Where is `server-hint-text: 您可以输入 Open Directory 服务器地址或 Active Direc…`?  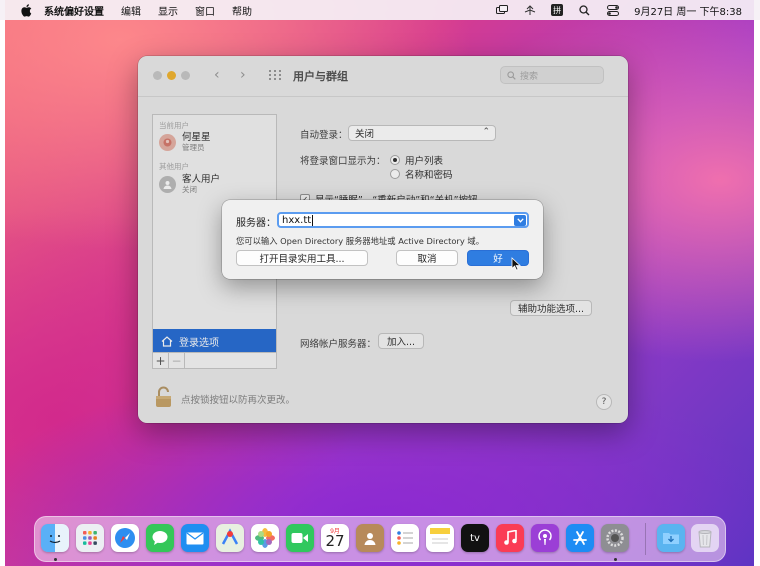
server-hint-text: 您可以输入 Open Directory 服务器地址或 Active Direc… is located at coordinates (360, 241).